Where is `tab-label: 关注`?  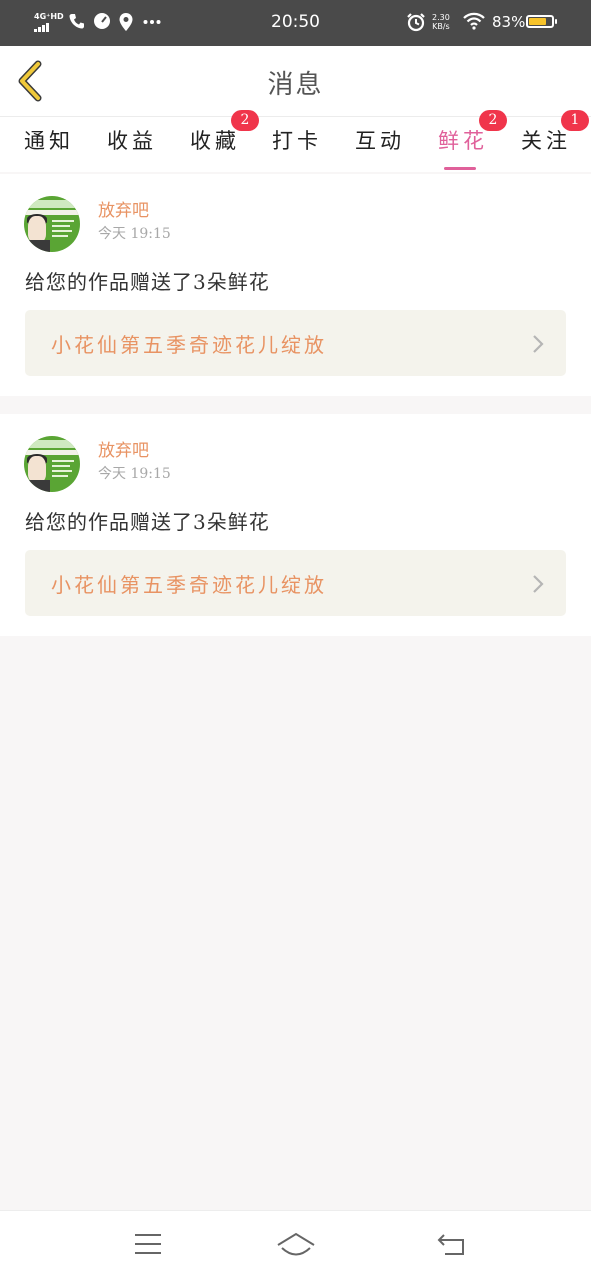
tab-label: 关注 is located at coordinates (546, 141).